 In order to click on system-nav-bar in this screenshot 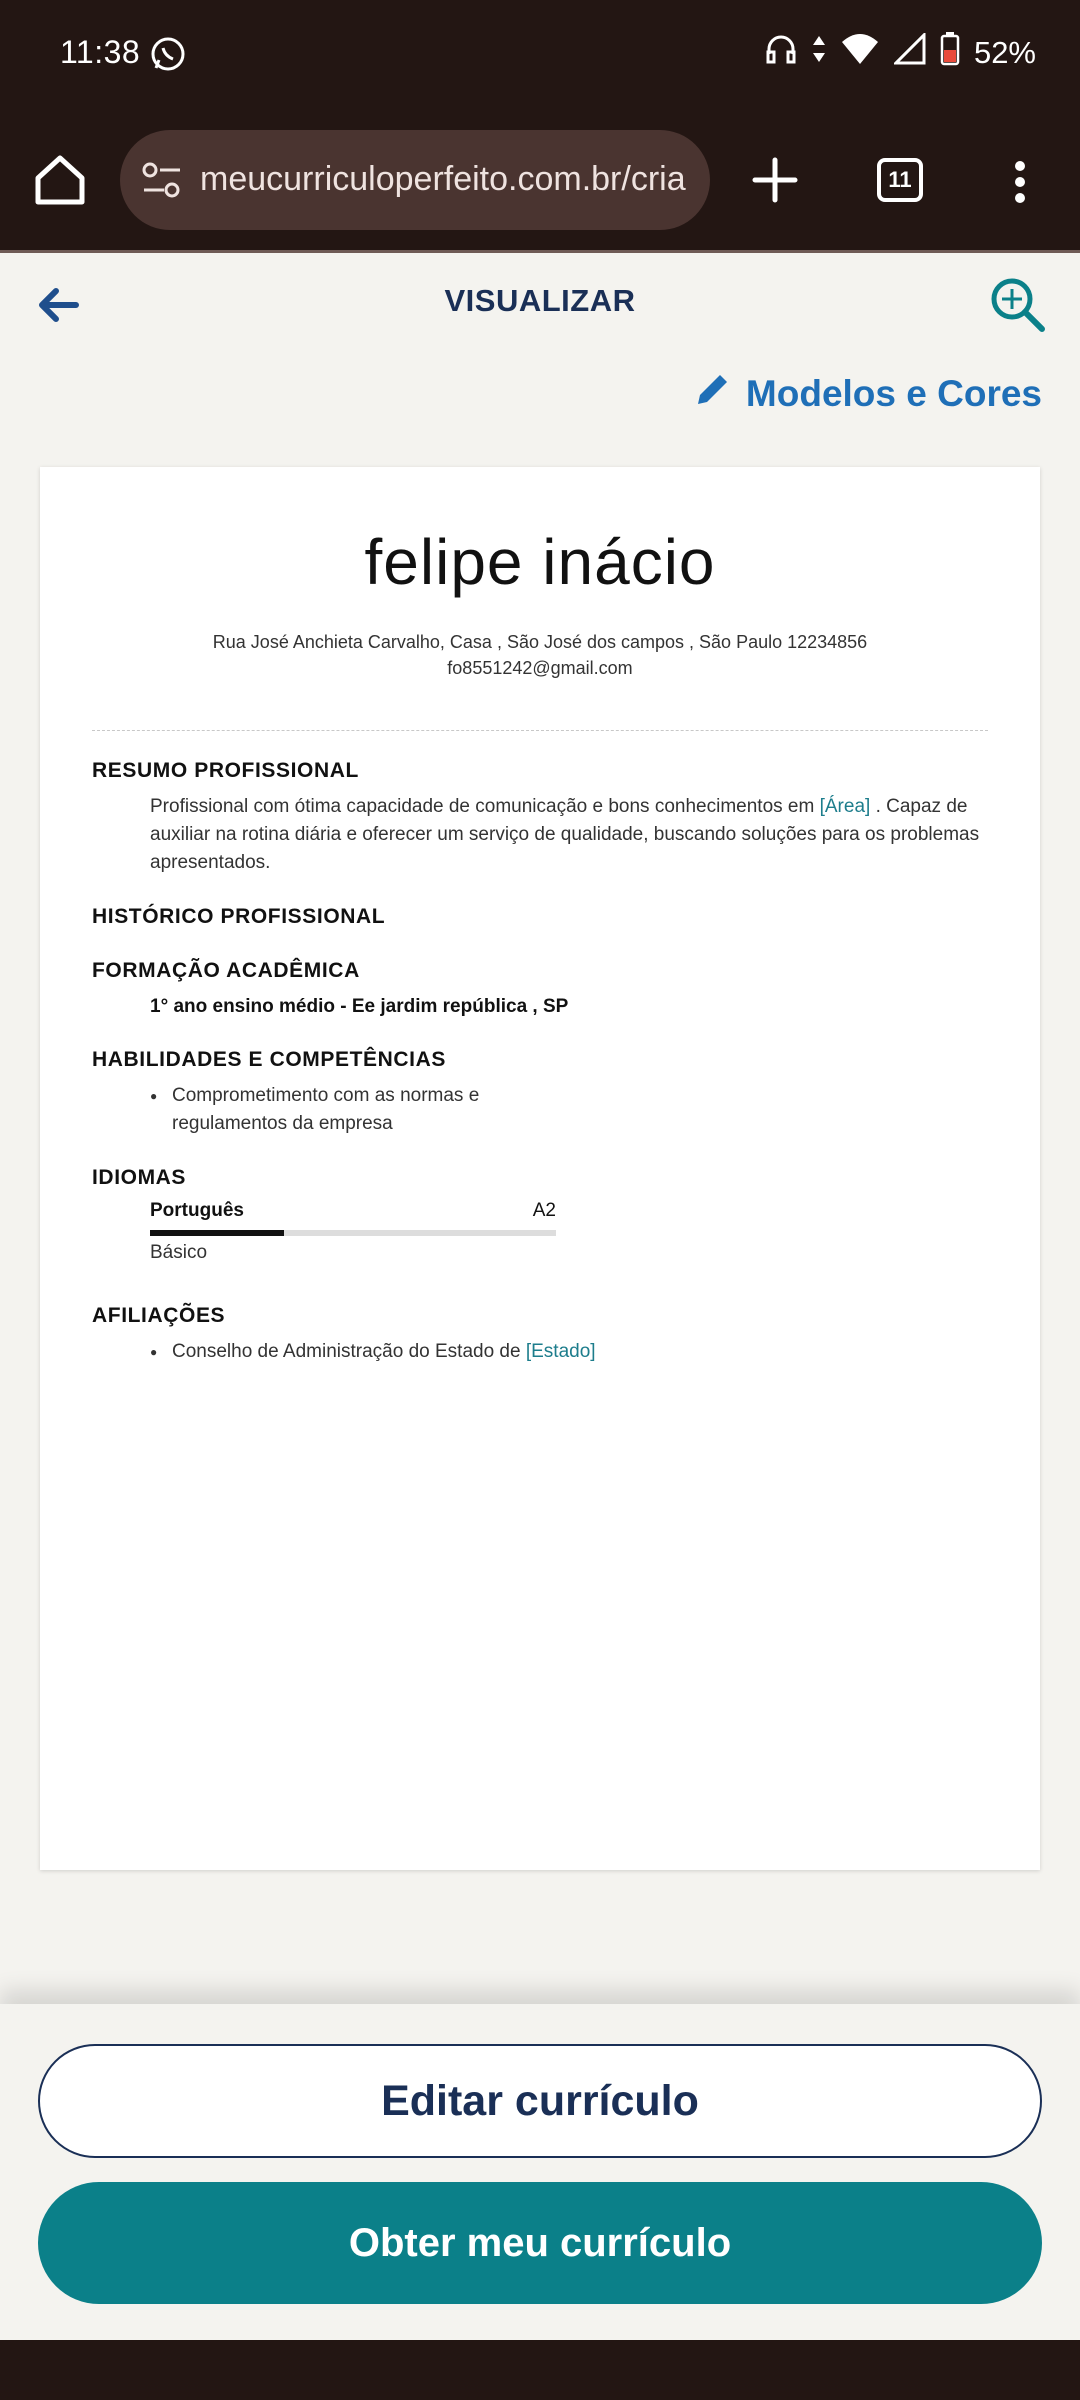, I will do `click(540, 2370)`.